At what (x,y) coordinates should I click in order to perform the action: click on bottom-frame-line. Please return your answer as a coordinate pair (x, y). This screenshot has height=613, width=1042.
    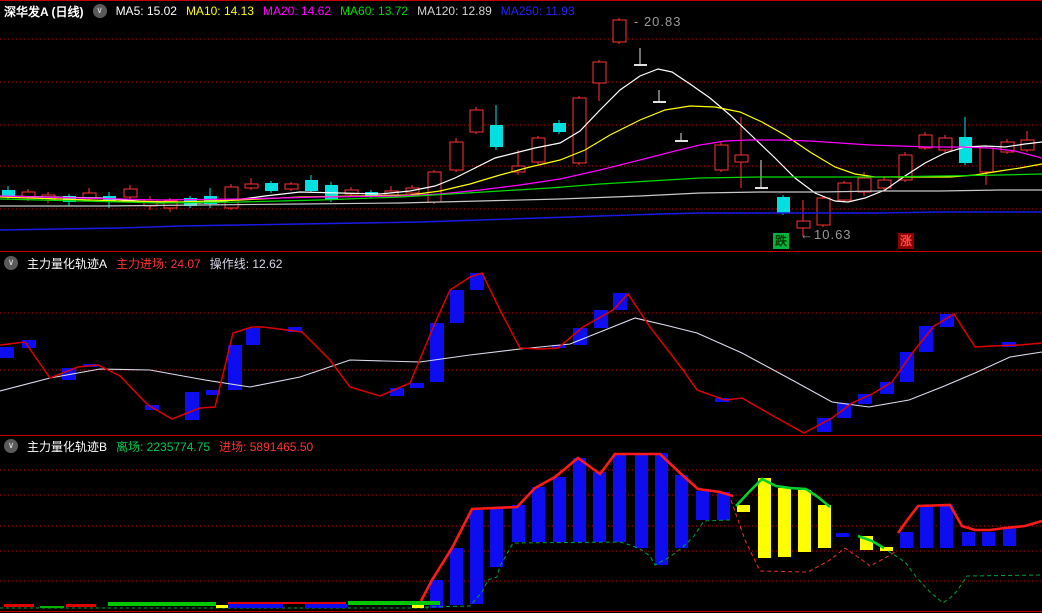
    Looking at the image, I should click on (521, 611).